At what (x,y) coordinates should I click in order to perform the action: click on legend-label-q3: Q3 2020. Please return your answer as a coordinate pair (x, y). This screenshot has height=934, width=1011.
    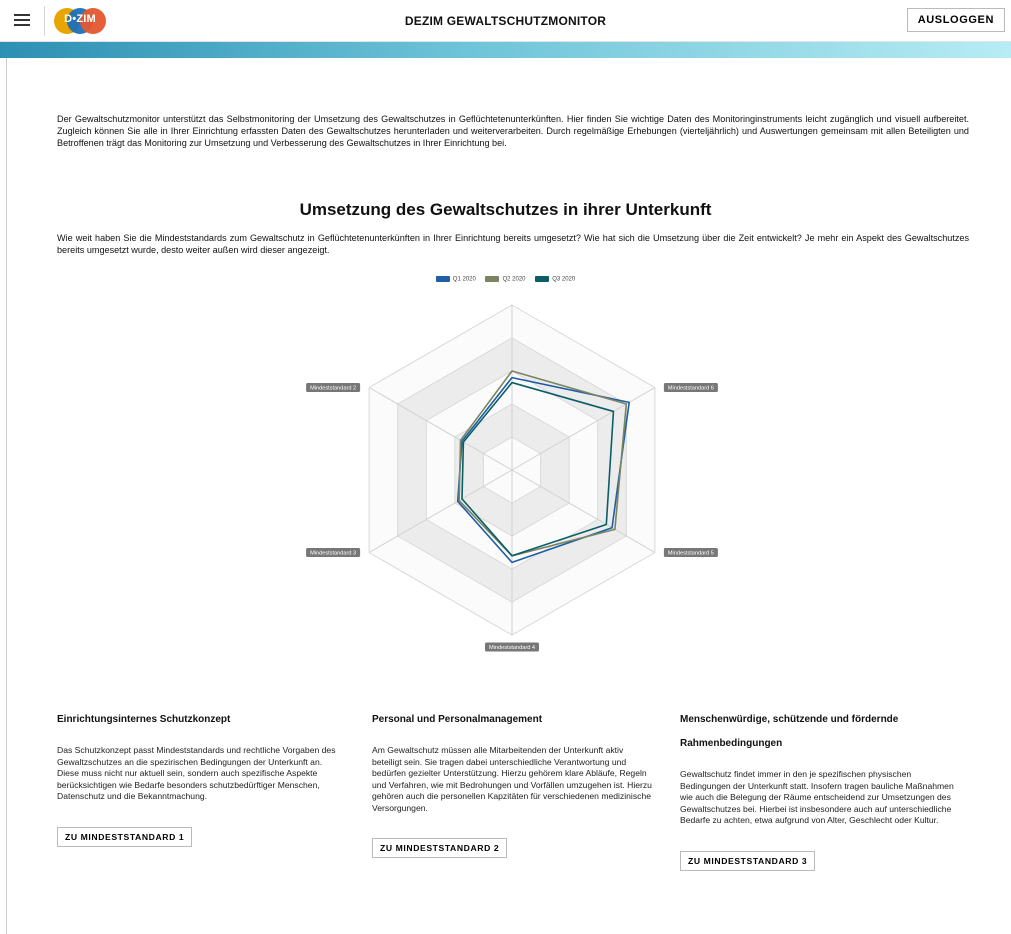
    Looking at the image, I should click on (564, 279).